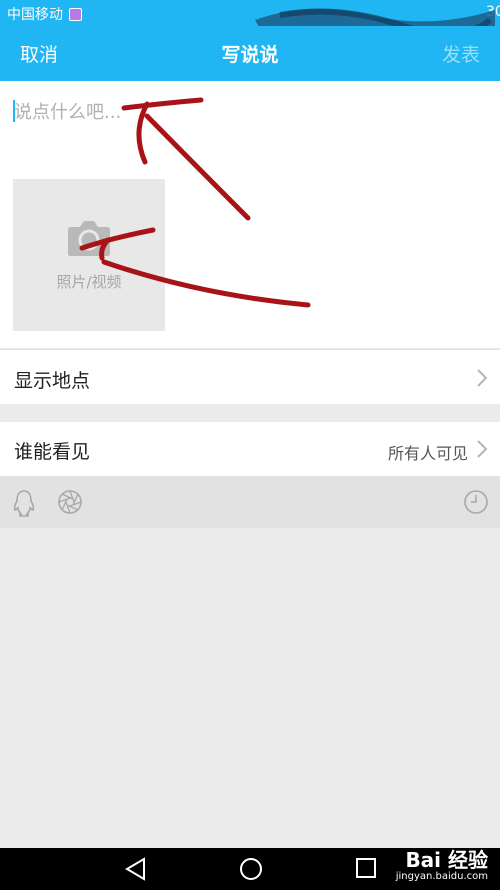  I want to click on home-circle-icon, so click(251, 869).